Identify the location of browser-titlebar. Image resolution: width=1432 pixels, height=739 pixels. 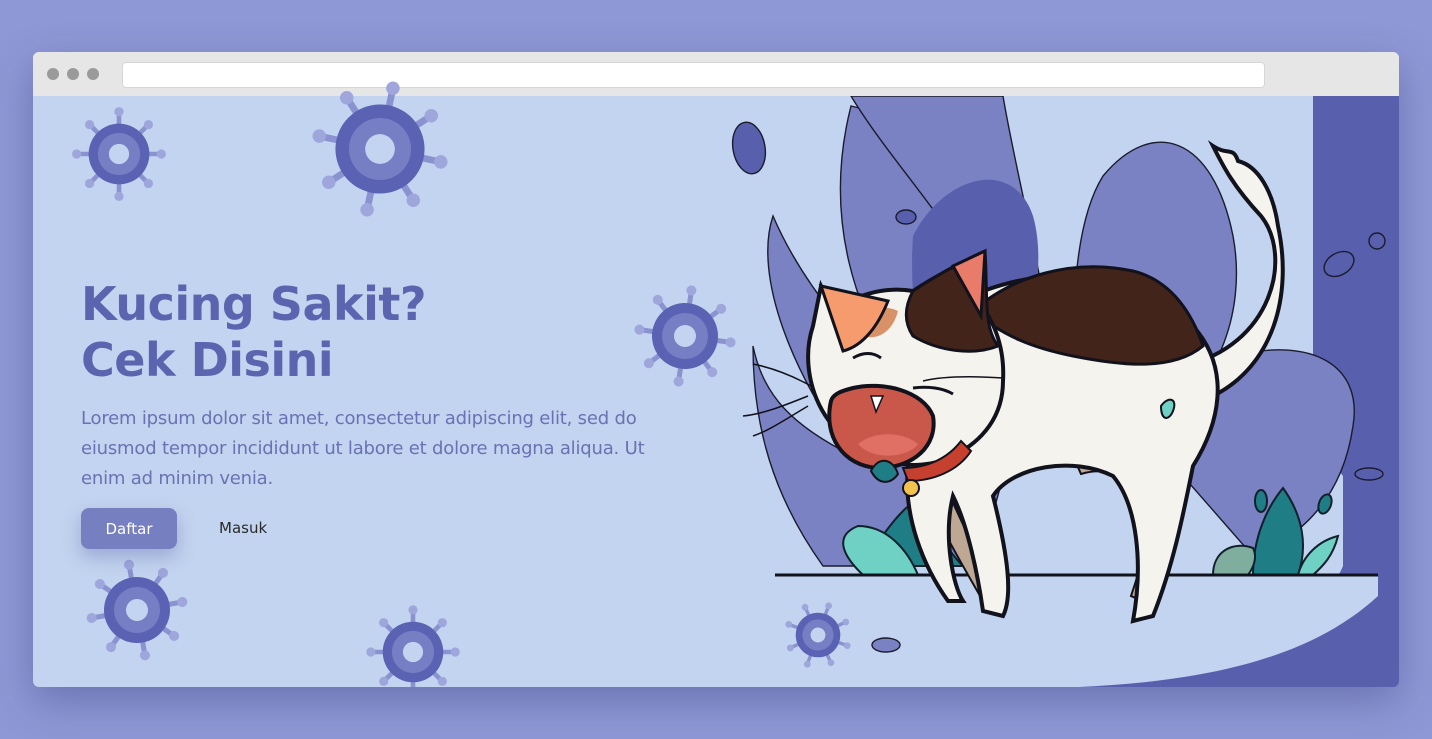
(716, 74).